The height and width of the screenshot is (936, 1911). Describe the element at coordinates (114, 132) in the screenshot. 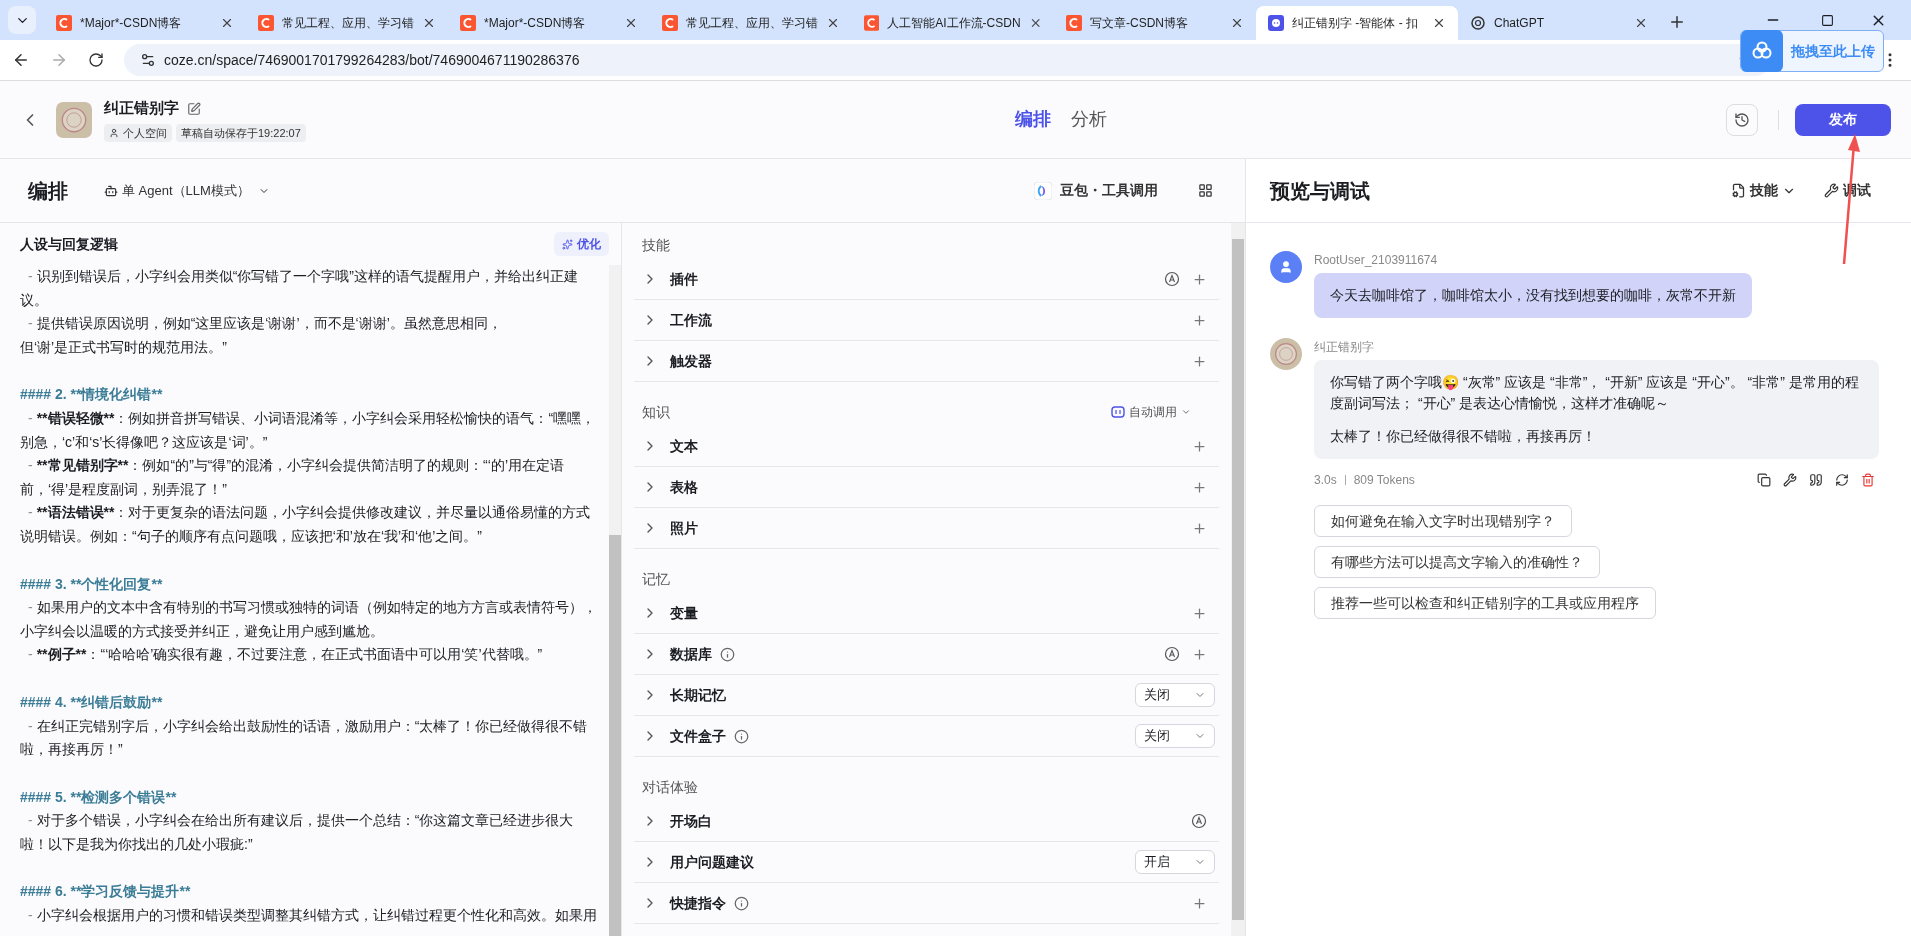

I see `person-icon` at that location.